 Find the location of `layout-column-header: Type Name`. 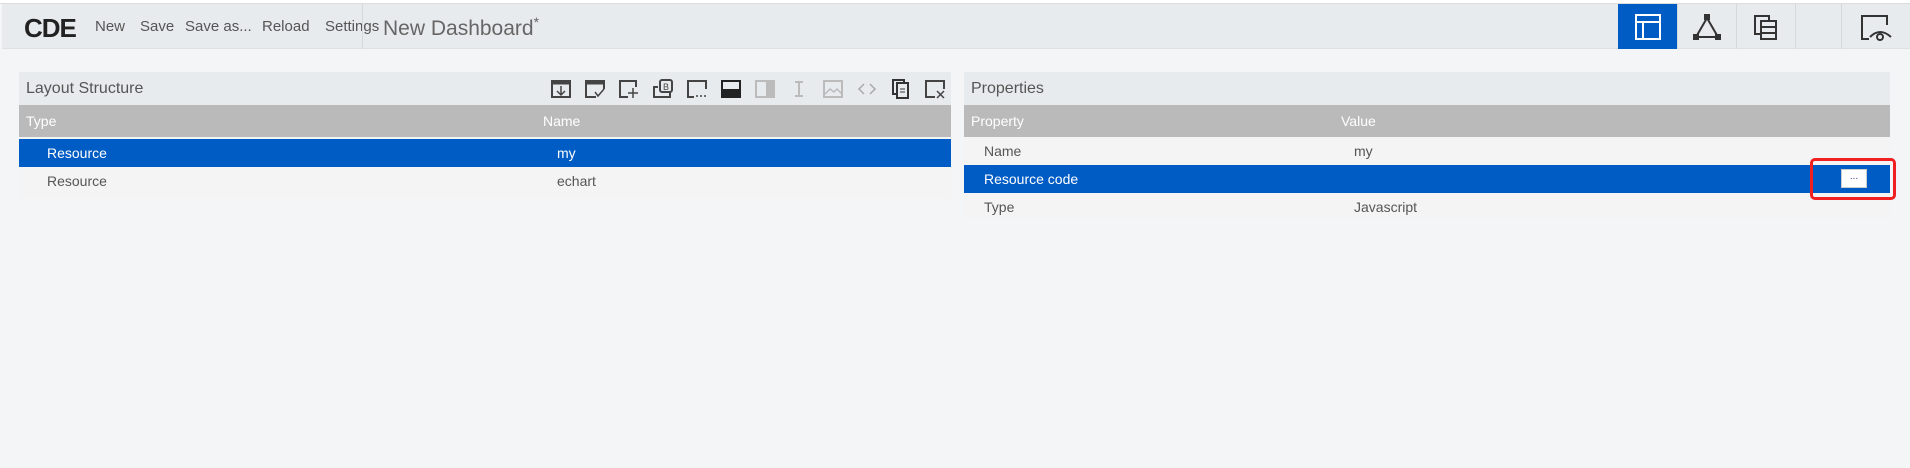

layout-column-header: Type Name is located at coordinates (485, 121).